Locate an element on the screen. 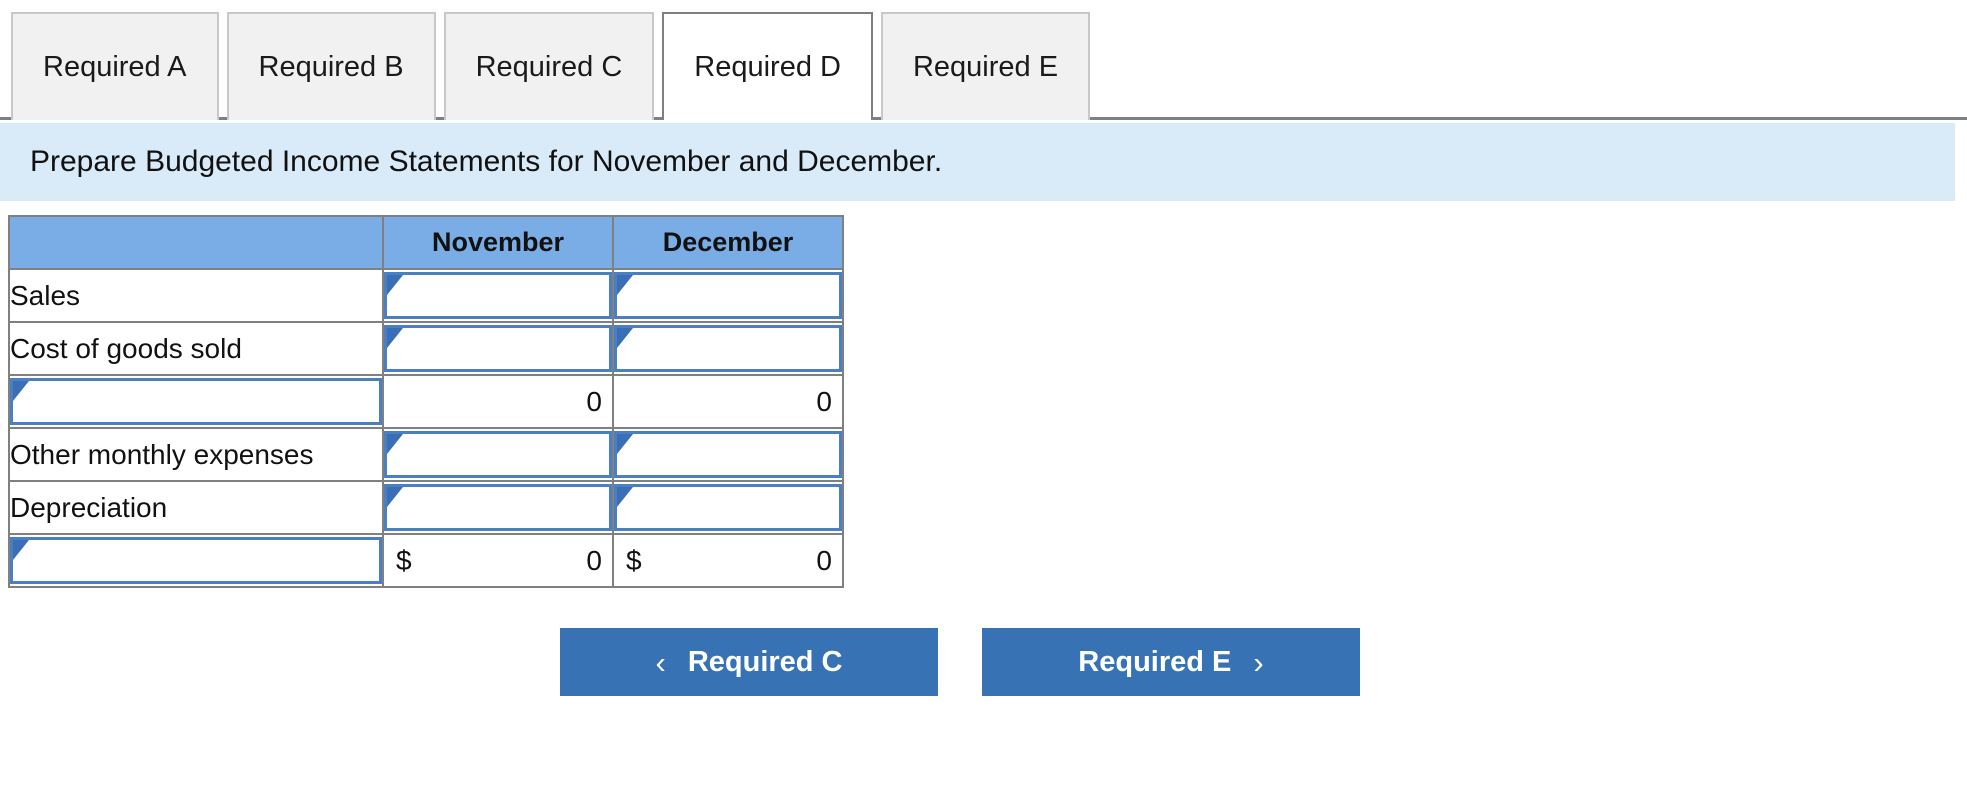 The height and width of the screenshot is (807, 1967). december-1-input is located at coordinates (728, 348).